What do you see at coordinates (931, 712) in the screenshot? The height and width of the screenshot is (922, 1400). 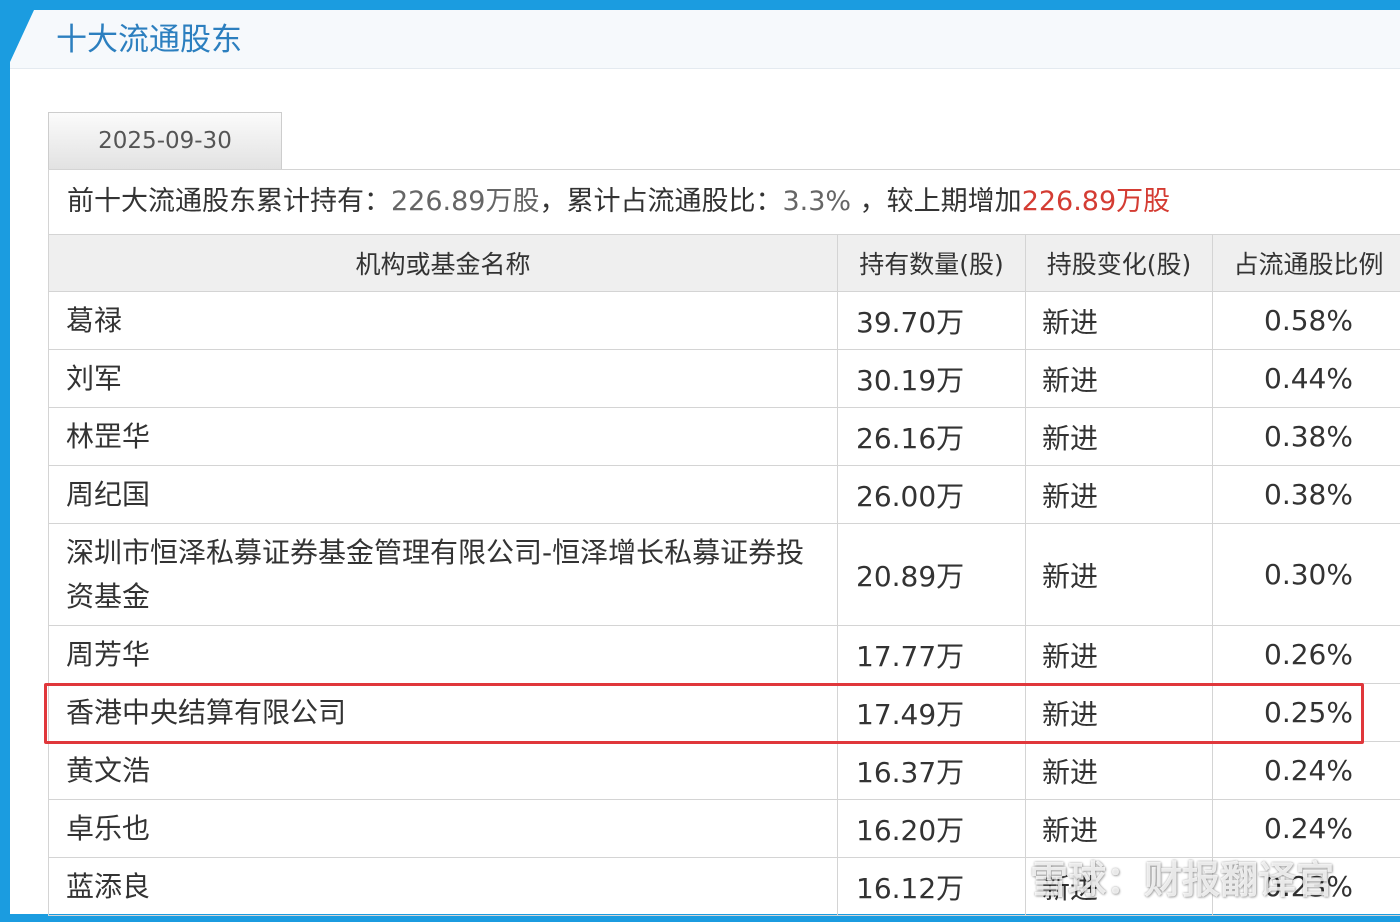 I see `holder-shares: 17.49万` at bounding box center [931, 712].